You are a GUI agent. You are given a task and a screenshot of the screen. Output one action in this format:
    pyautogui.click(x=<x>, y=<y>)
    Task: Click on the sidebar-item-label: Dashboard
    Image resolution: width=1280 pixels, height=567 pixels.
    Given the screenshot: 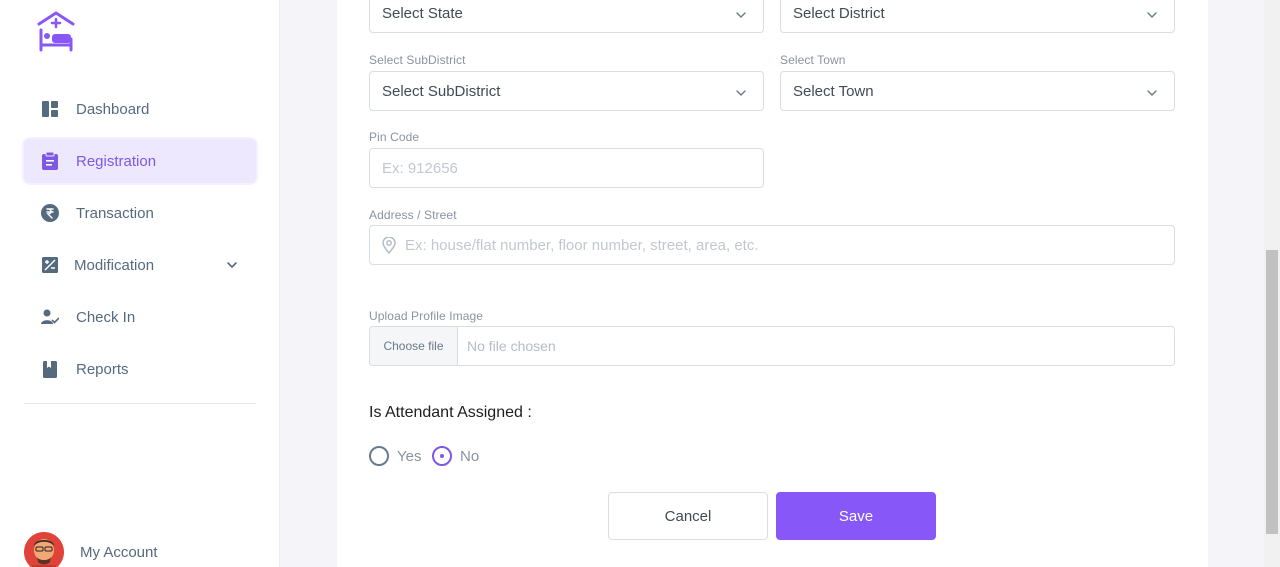 What is the action you would take?
    pyautogui.click(x=113, y=109)
    